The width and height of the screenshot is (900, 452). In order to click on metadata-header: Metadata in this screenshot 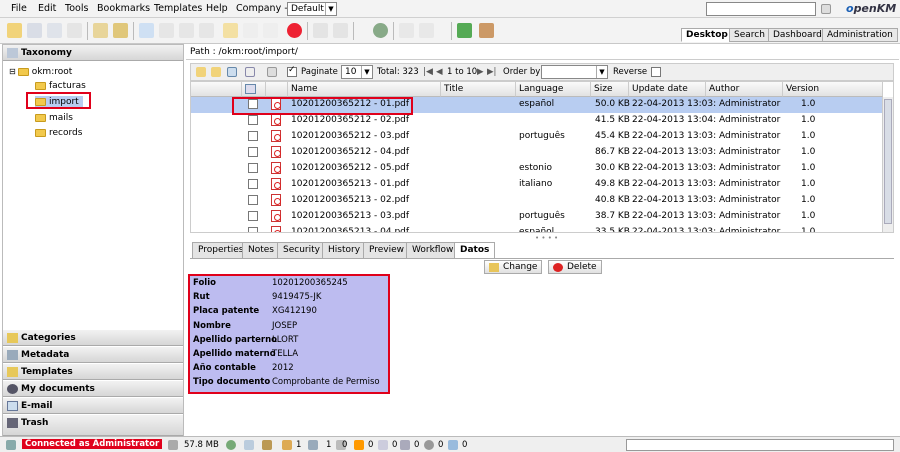, I will do `click(93, 355)`.